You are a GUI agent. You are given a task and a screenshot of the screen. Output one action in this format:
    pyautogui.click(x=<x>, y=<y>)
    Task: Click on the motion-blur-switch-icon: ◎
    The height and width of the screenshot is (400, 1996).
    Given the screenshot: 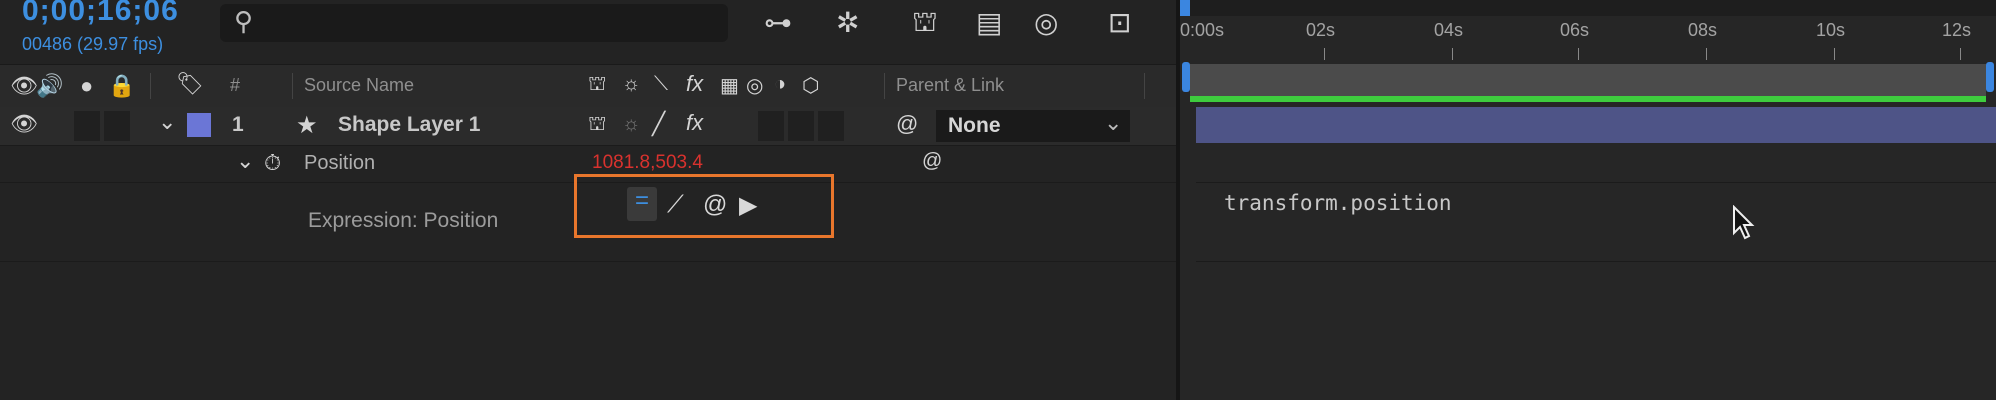 What is the action you would take?
    pyautogui.click(x=754, y=85)
    